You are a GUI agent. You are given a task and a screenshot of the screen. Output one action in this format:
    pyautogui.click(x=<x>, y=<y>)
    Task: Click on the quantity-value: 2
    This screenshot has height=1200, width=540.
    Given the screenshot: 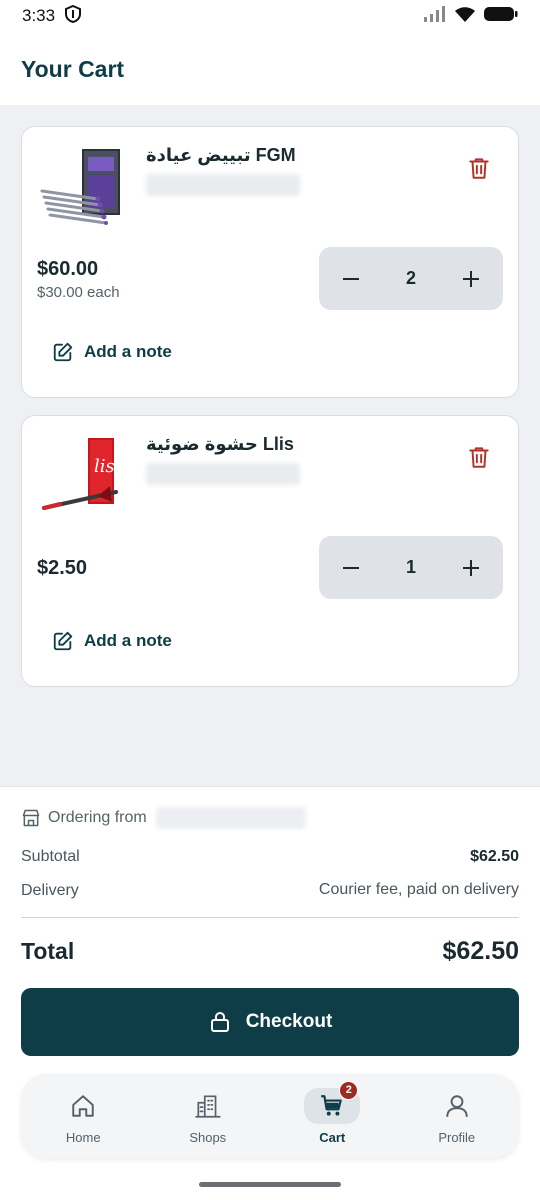 What is the action you would take?
    pyautogui.click(x=410, y=278)
    